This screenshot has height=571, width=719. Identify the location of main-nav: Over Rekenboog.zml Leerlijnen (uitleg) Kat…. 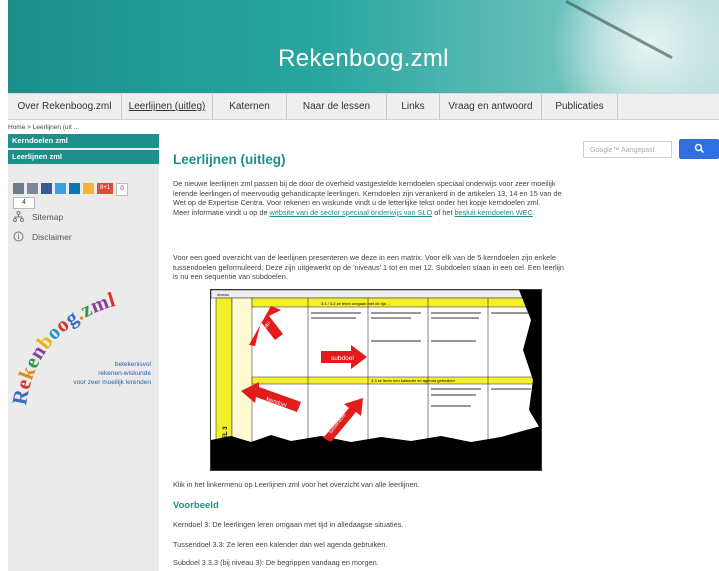
(363, 106).